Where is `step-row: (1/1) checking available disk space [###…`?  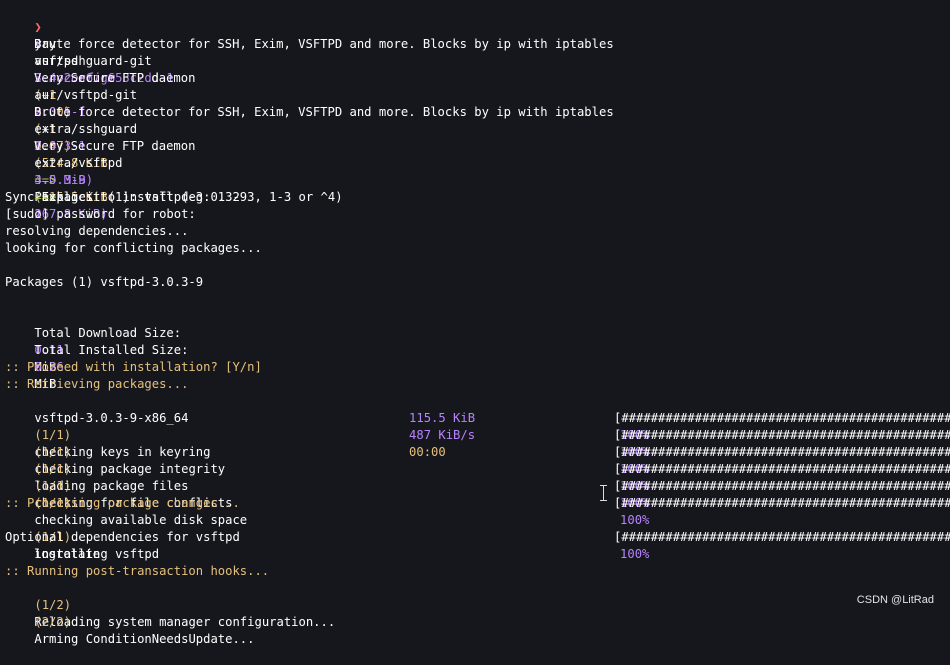 step-row: (1/1) checking available disk space [###… is located at coordinates (477, 502).